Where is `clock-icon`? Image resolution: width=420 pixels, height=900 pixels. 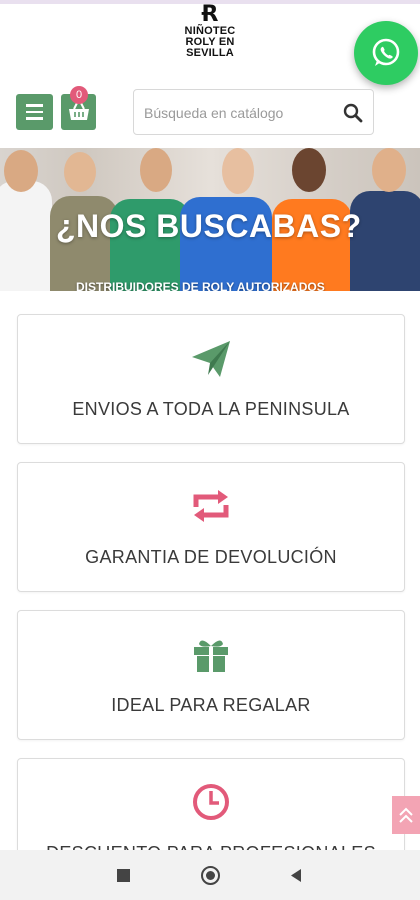 clock-icon is located at coordinates (211, 802).